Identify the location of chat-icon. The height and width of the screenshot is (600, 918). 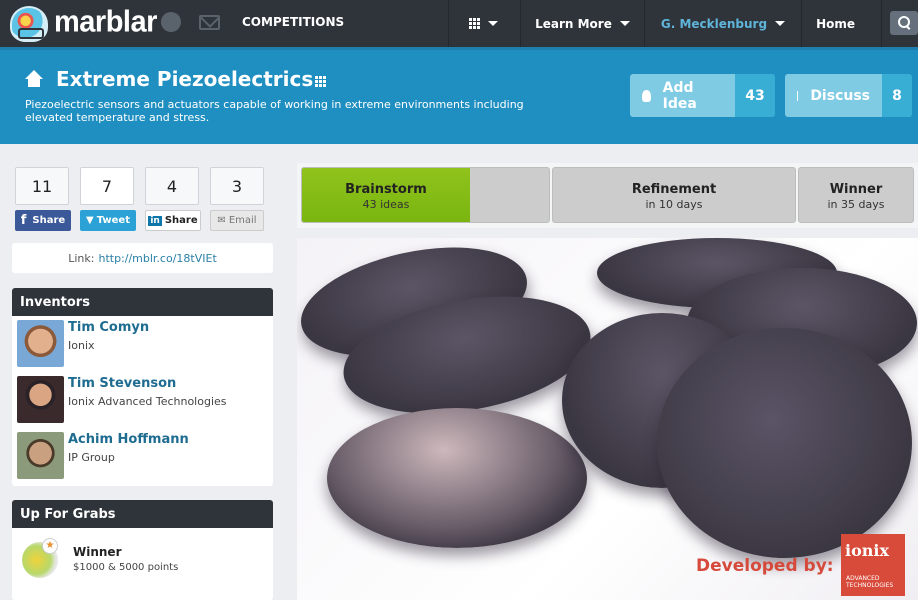
(798, 95).